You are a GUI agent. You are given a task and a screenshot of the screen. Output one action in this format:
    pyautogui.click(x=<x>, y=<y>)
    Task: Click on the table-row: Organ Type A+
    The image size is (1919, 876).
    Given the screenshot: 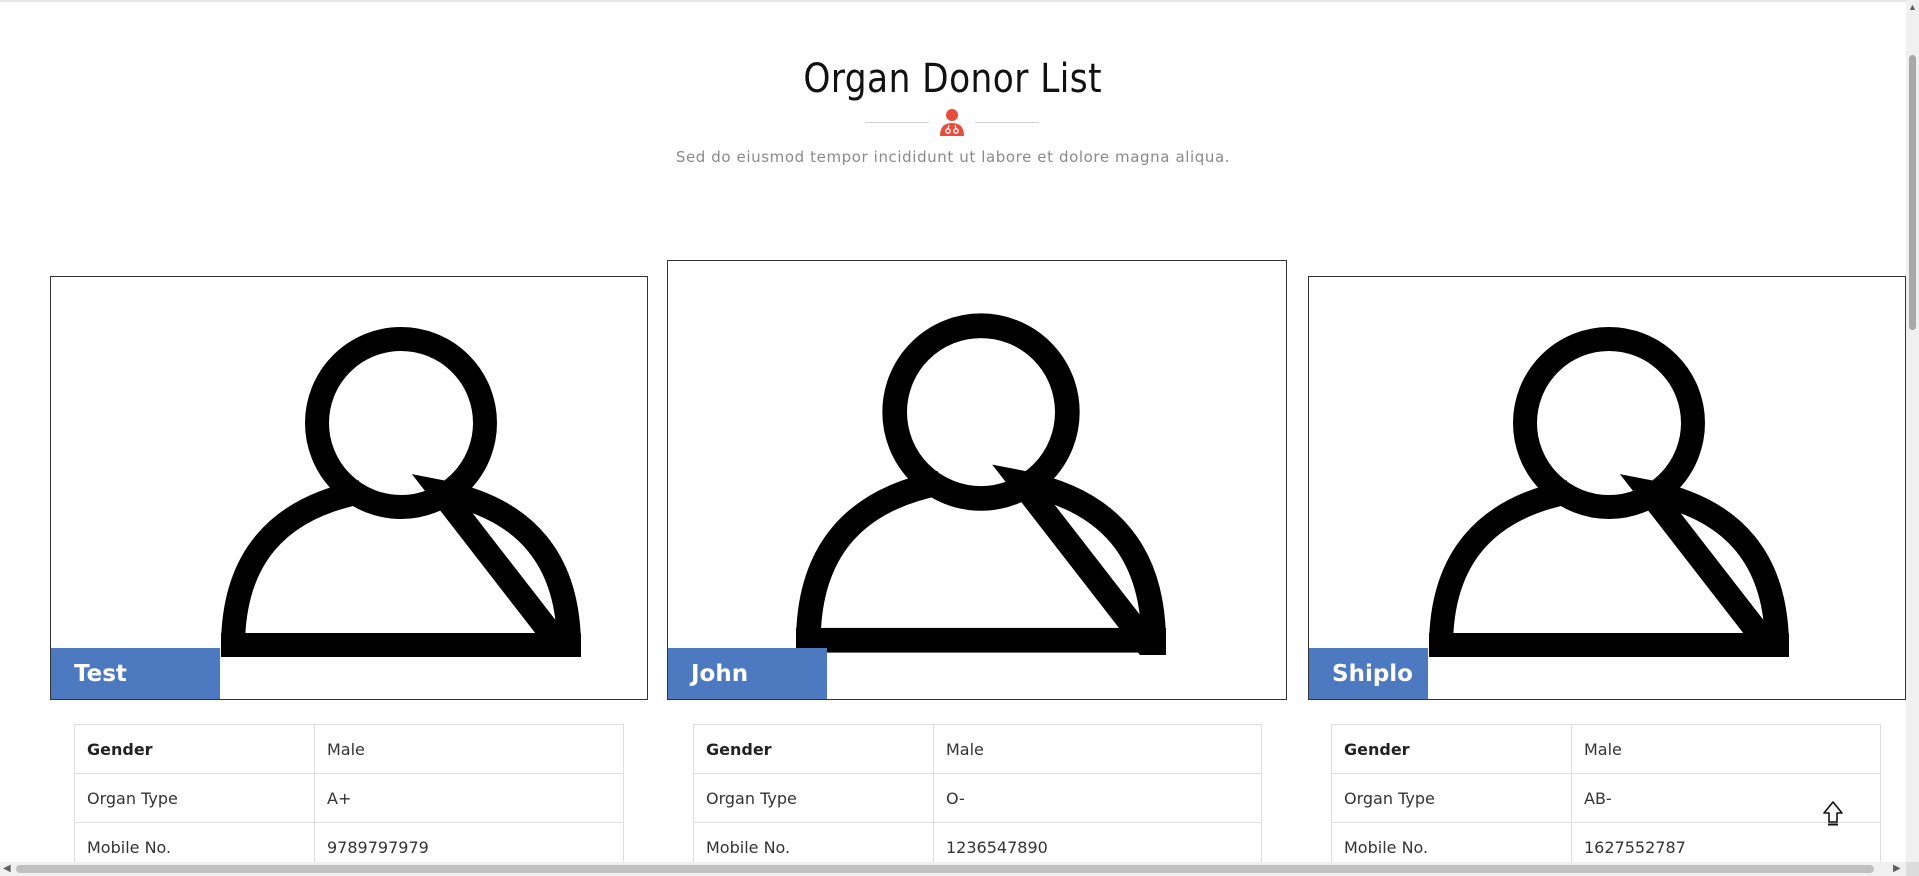 What is the action you would take?
    pyautogui.click(x=349, y=798)
    